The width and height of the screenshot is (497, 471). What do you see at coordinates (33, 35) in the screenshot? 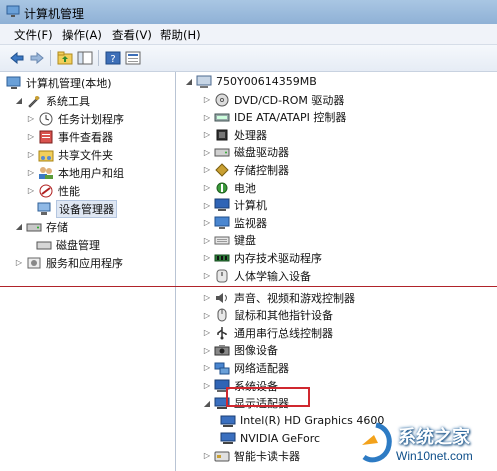
I see `menu-file: 文件(F)` at bounding box center [33, 35].